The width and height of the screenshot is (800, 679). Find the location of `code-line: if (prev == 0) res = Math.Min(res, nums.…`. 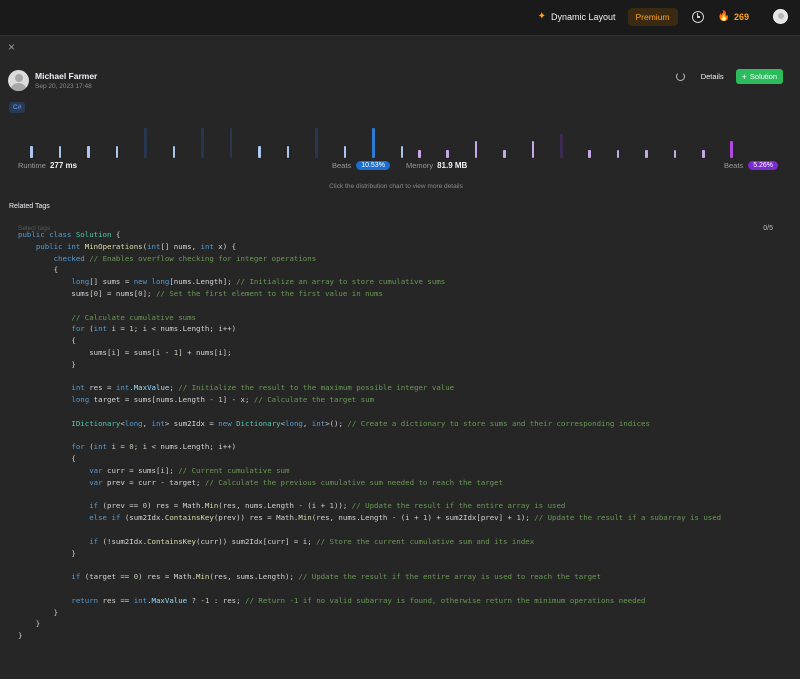

code-line: if (prev == 0) res = Math.Min(res, nums.… is located at coordinates (327, 506).